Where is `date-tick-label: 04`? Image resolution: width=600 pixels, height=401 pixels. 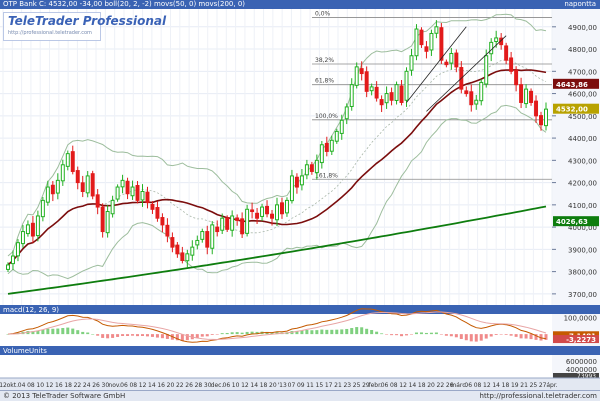
date-tick-label: 04 is located at coordinates (22, 385).